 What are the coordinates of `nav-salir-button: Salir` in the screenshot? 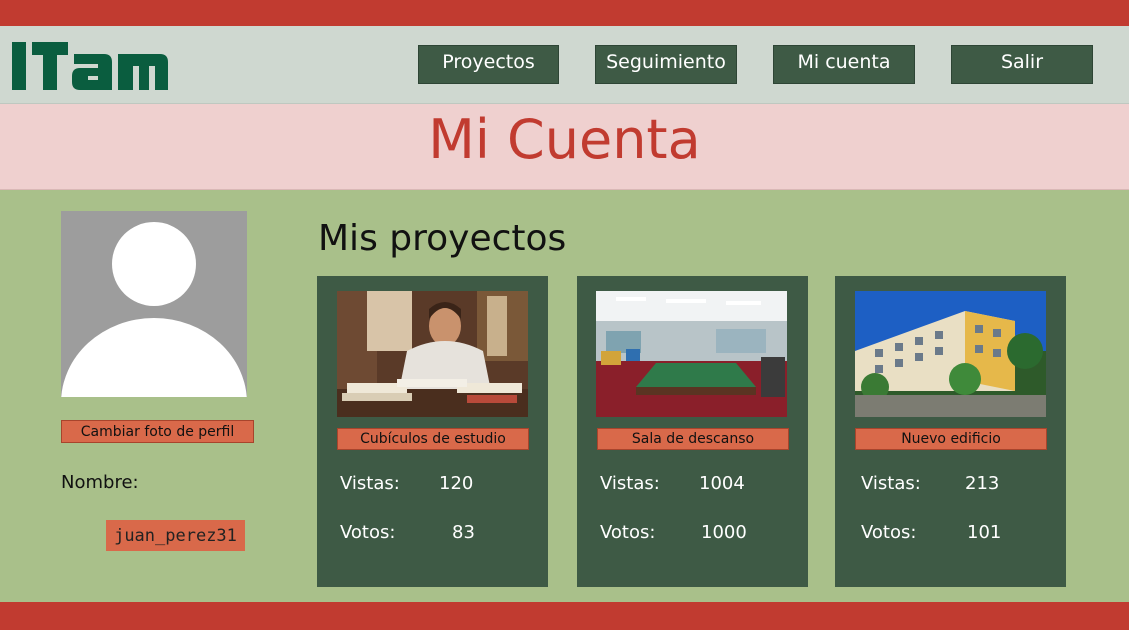 It's located at (1022, 64).